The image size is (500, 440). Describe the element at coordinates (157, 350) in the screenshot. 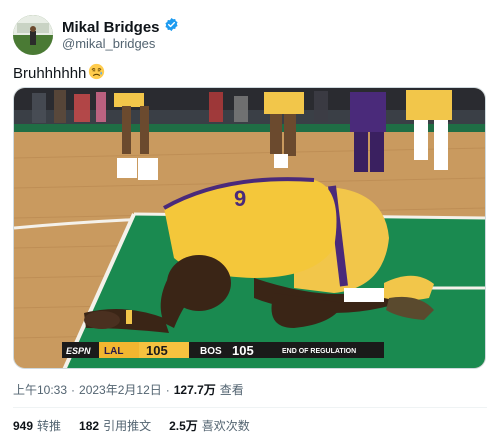

I see `team1-score: 105` at that location.